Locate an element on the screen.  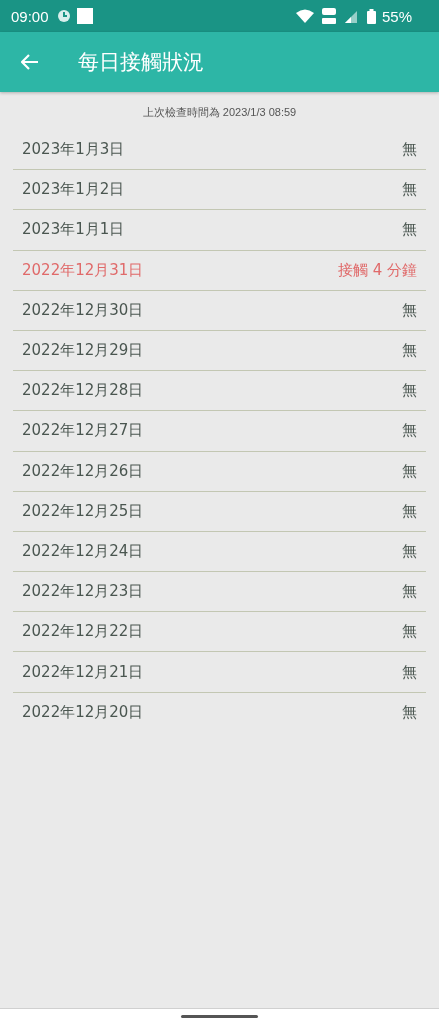
square-icon is located at coordinates (84, 16).